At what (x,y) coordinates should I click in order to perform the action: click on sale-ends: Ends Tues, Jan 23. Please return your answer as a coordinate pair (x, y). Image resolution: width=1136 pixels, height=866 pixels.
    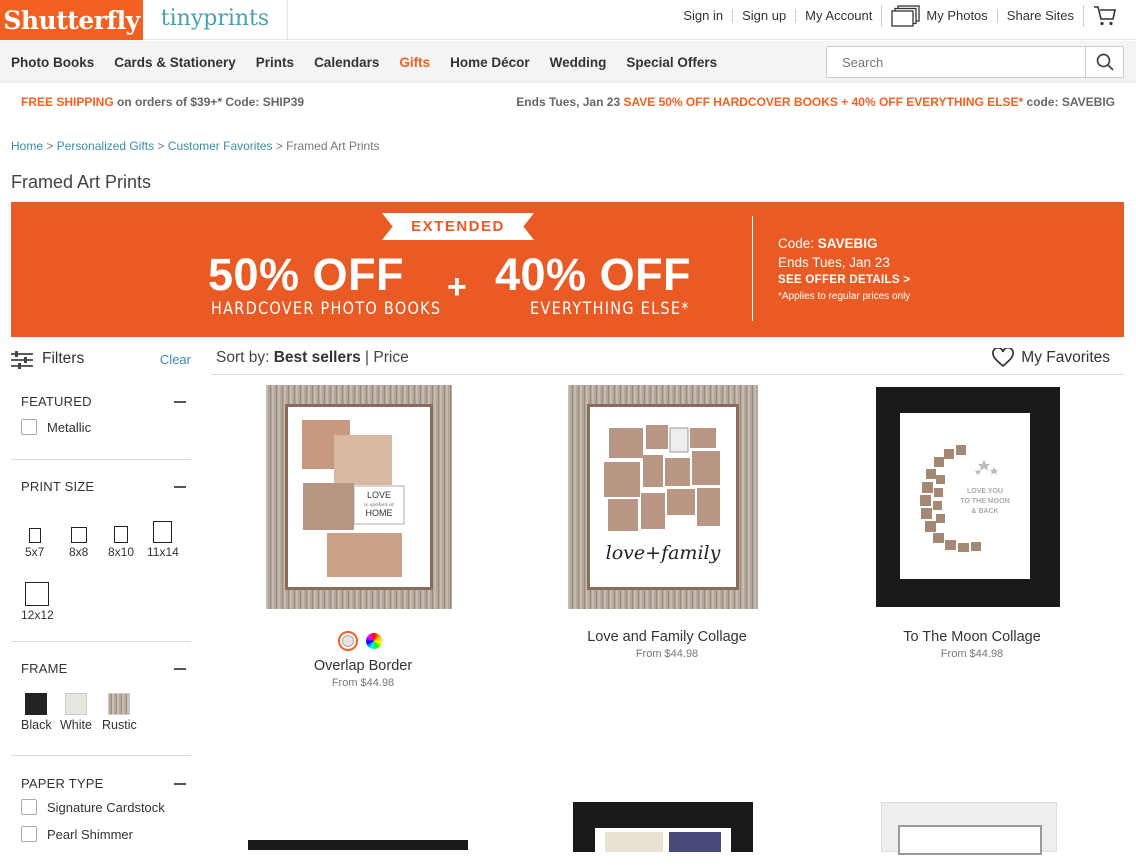
    Looking at the image, I should click on (570, 102).